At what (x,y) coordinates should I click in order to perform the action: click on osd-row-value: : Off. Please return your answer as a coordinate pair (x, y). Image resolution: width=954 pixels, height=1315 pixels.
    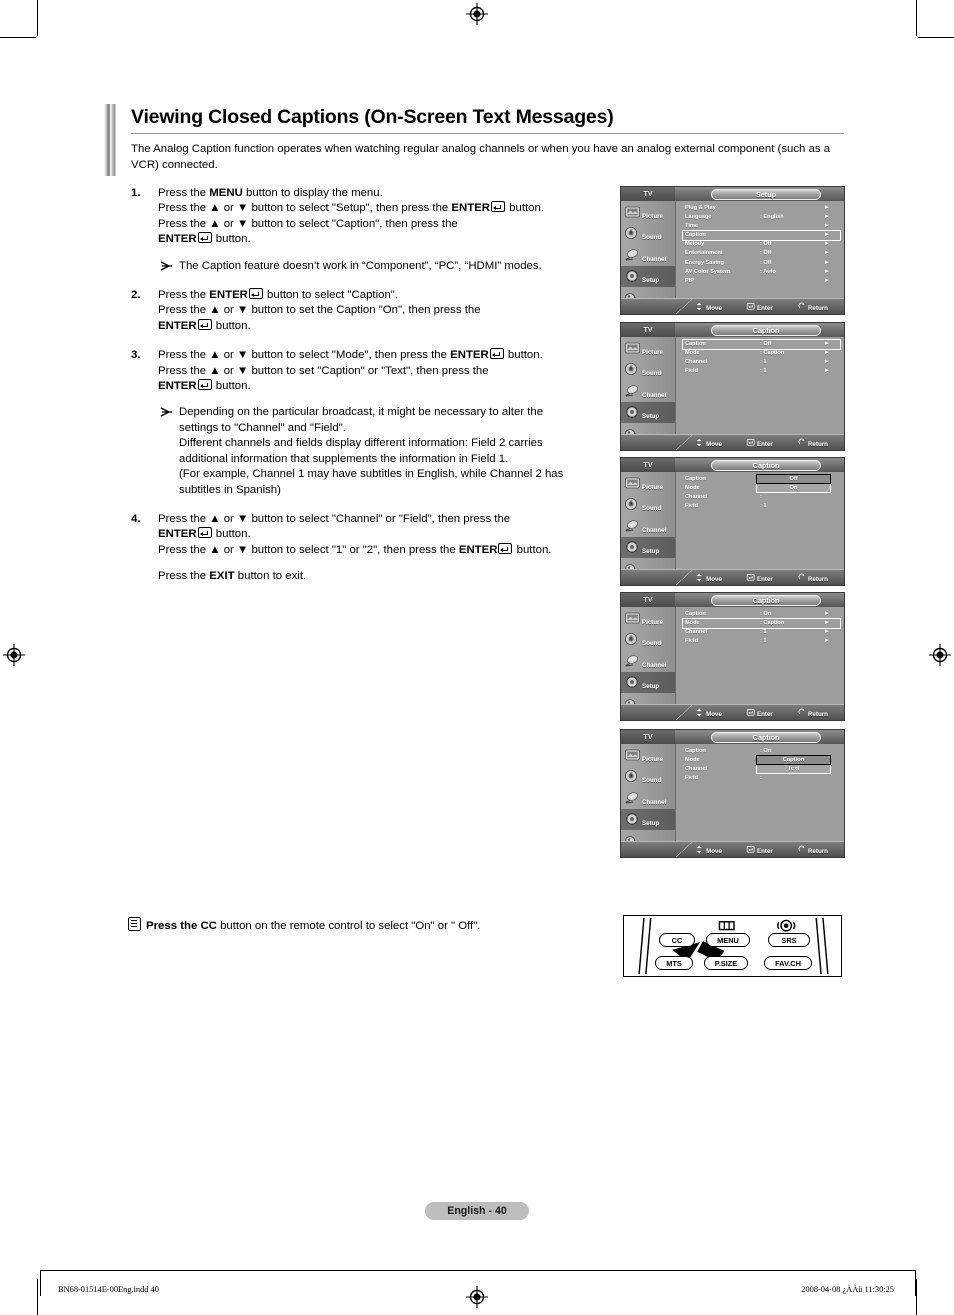
    Looking at the image, I should click on (766, 244).